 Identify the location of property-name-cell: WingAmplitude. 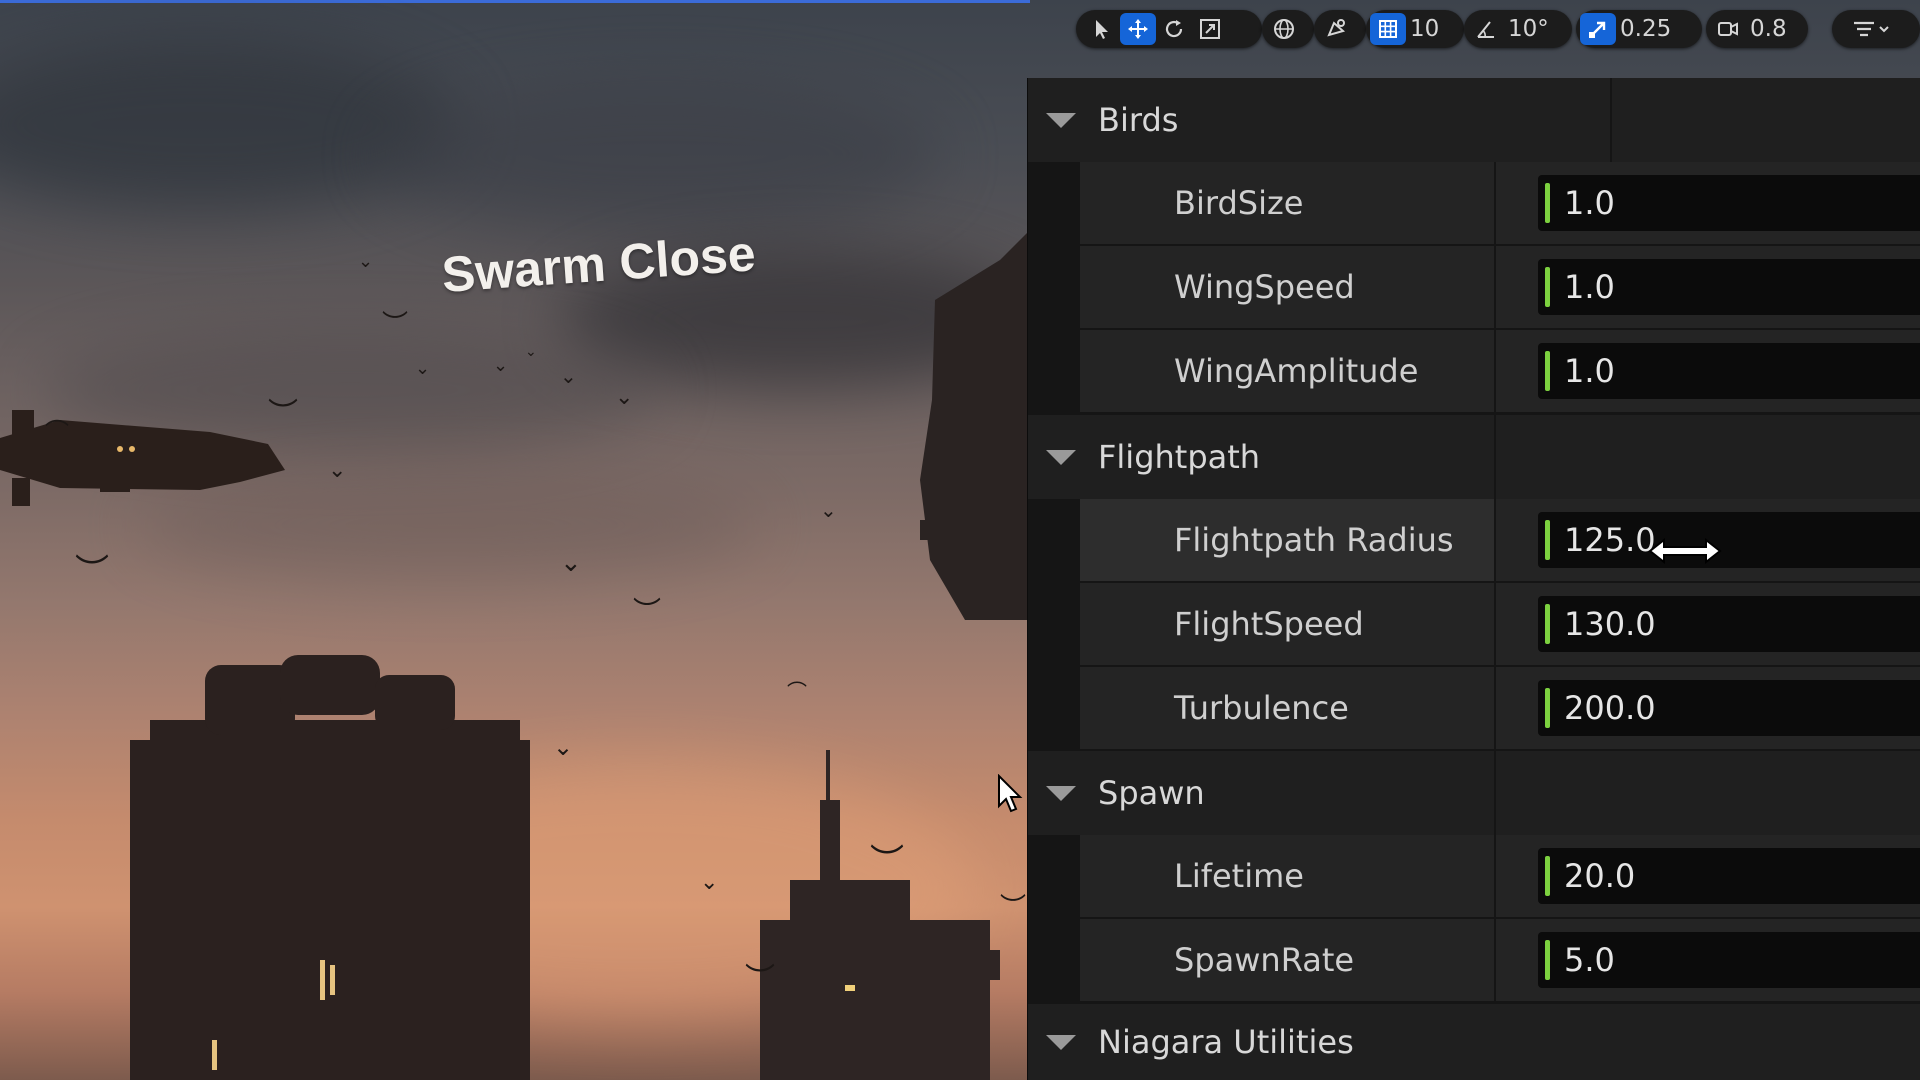
(1287, 372).